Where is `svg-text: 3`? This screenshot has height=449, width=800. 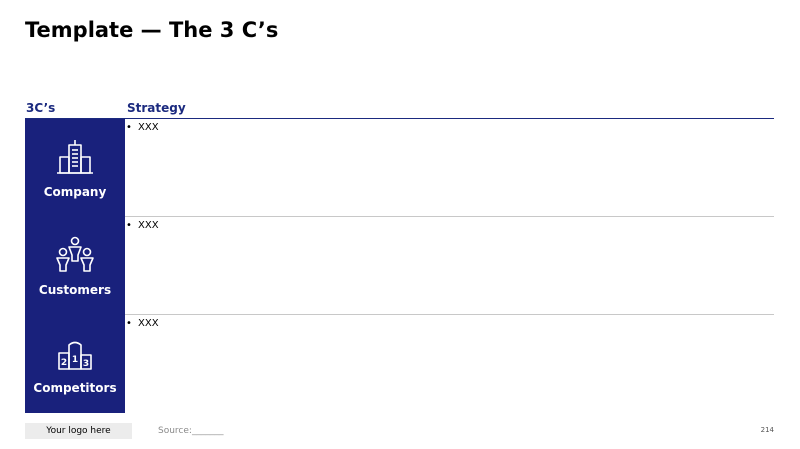 svg-text: 3 is located at coordinates (86, 364).